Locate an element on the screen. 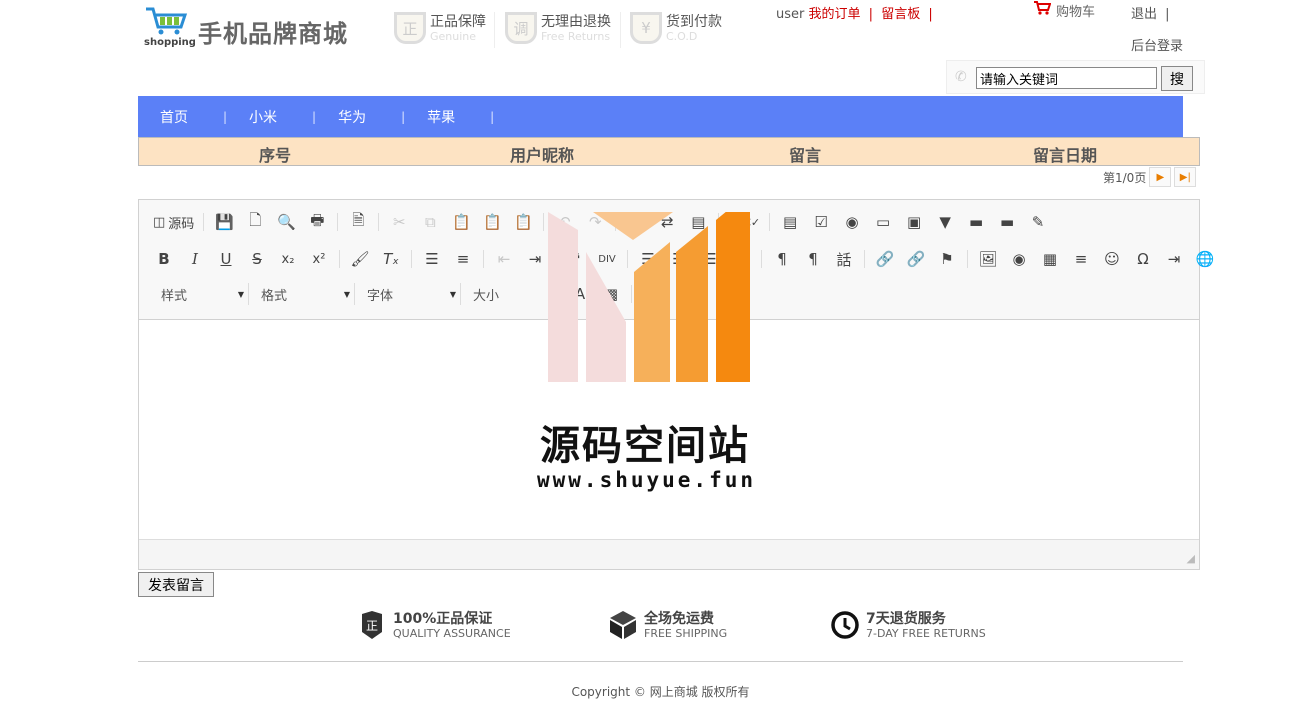 The image size is (1299, 711). promo-title: 无理由退换 is located at coordinates (576, 22).